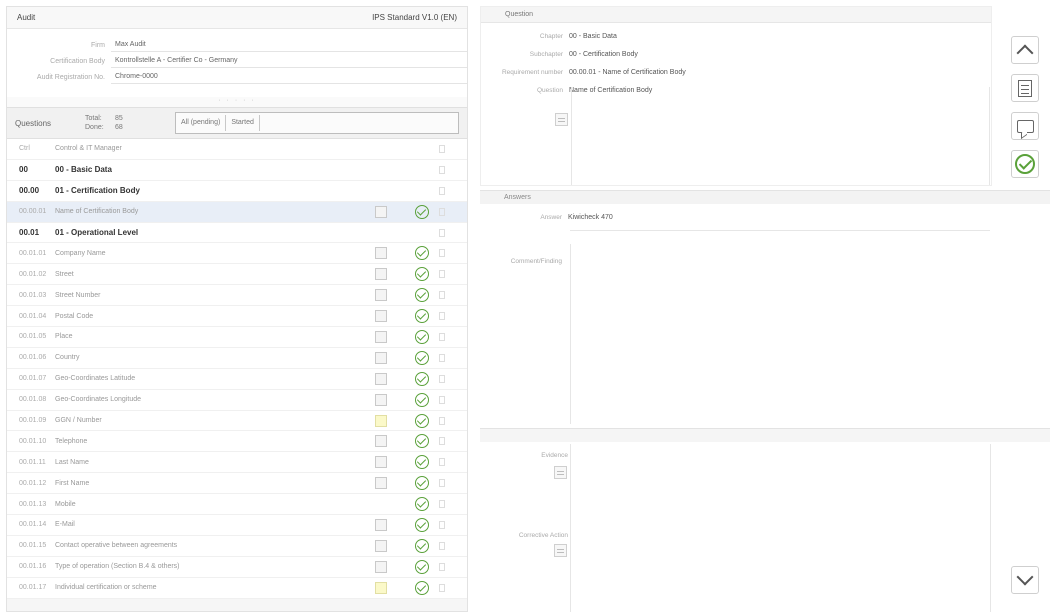 This screenshot has height=614, width=1053. What do you see at coordinates (237, 421) in the screenshot?
I see `question-row: 00.01.09 GGN / Number` at bounding box center [237, 421].